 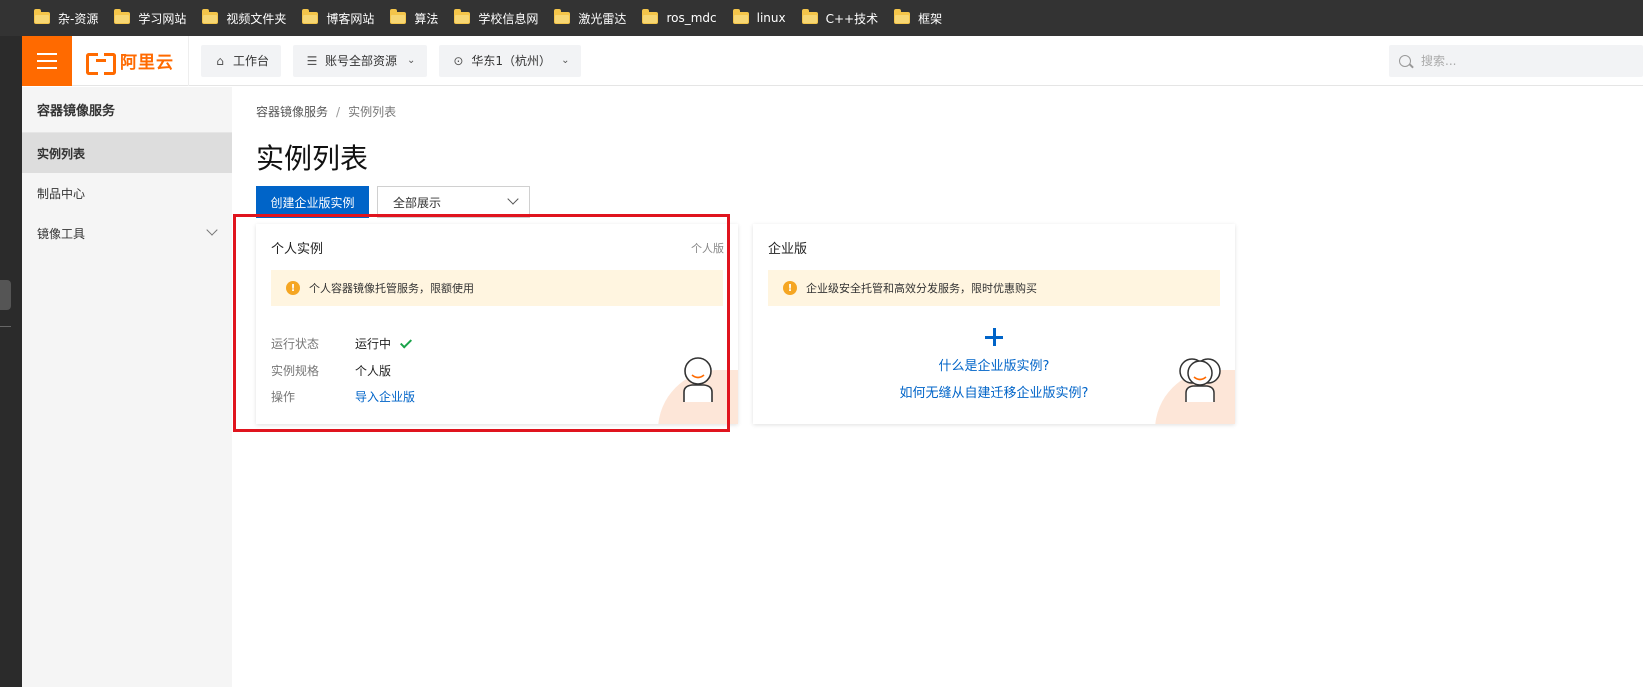 I want to click on brand-name: 阿里云, so click(x=147, y=63).